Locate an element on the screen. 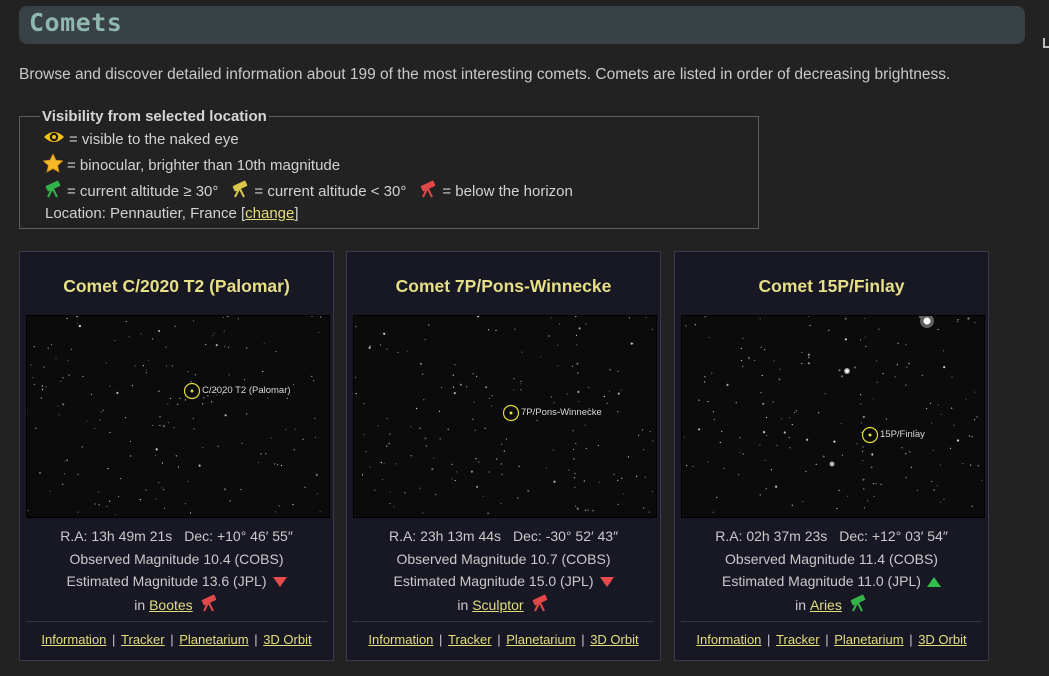 This screenshot has width=1049, height=676. comet-marker-label: 15P/Finlay is located at coordinates (902, 434).